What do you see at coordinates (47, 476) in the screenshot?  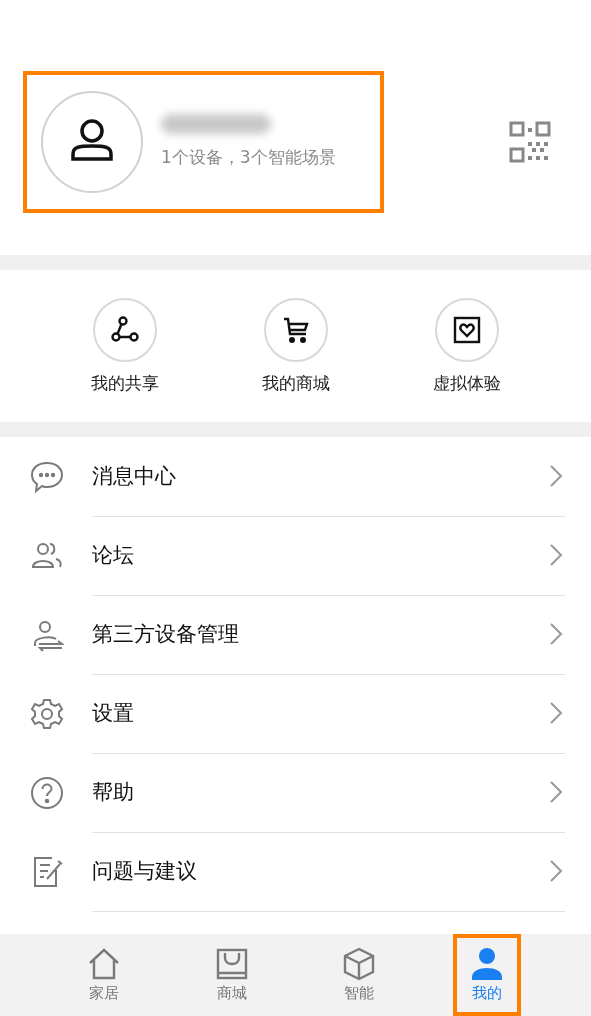 I see `chat-bubble-icon` at bounding box center [47, 476].